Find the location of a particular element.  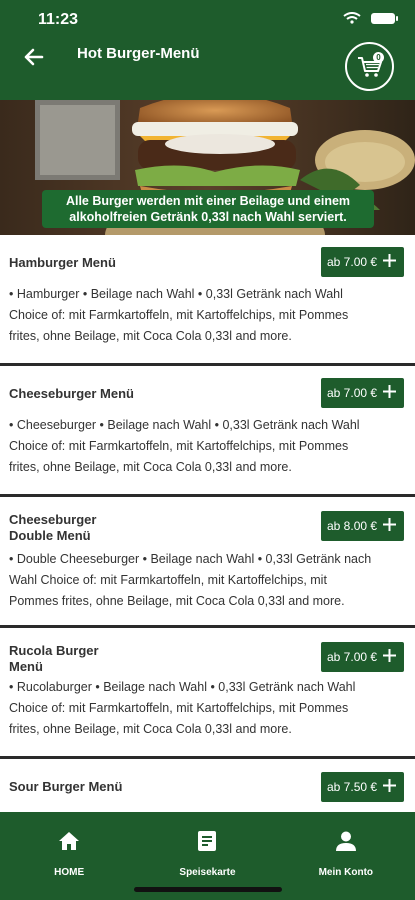

item-name-line: Menü is located at coordinates (26, 666).